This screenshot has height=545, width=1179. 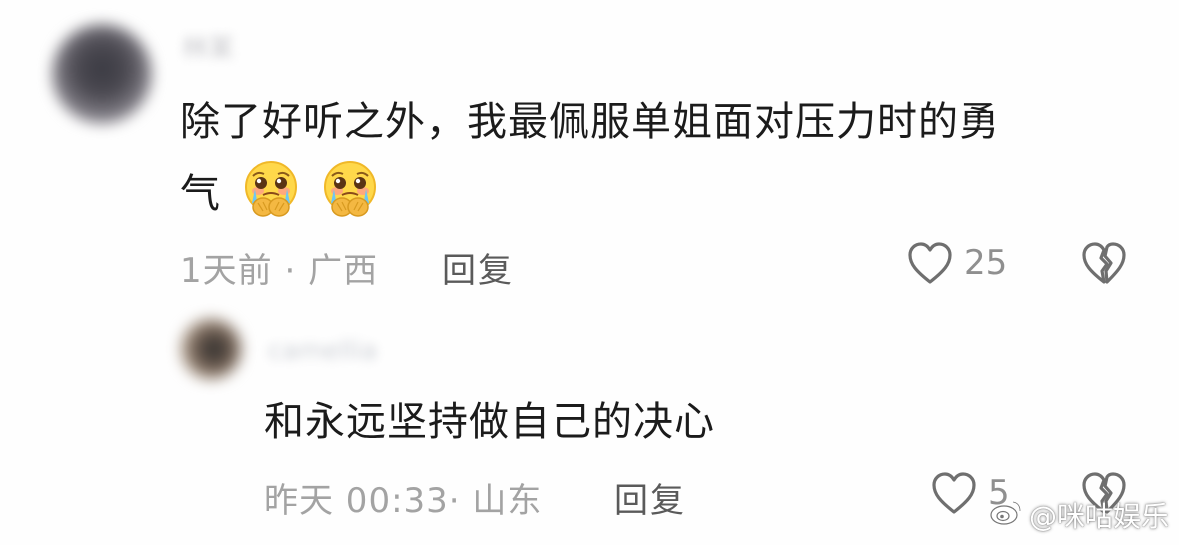 I want to click on reply-location: 山东, so click(x=507, y=501).